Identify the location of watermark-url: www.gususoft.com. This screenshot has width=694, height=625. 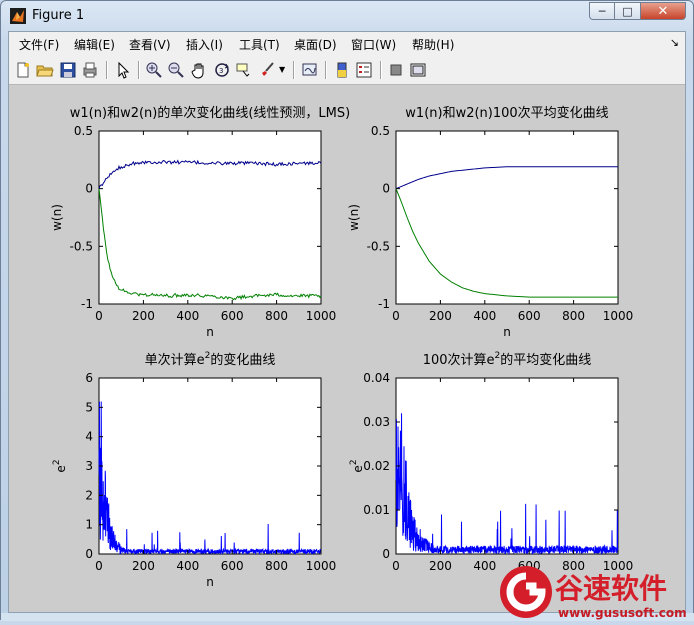
(622, 613).